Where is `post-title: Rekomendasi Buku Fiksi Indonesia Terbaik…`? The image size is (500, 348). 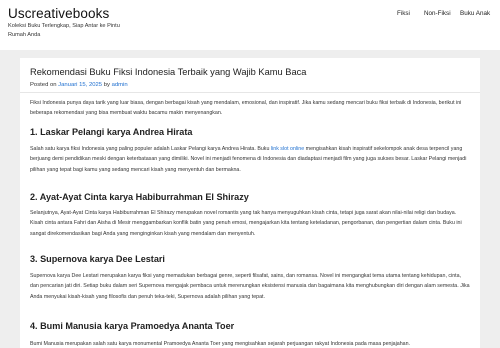
post-title: Rekomendasi Buku Fiksi Indonesia Terbaik… is located at coordinates (168, 72).